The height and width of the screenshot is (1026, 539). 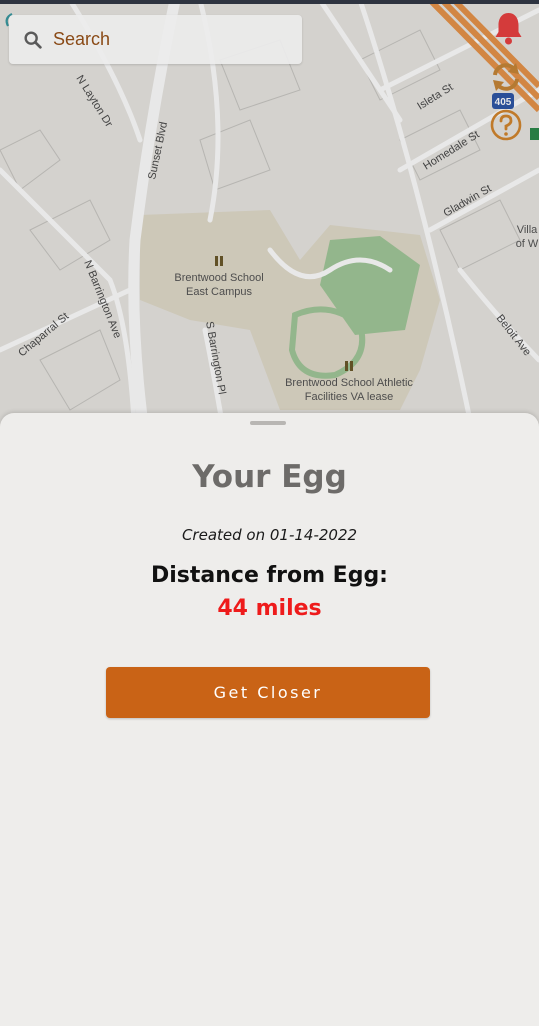 I want to click on top-bar, so click(x=269, y=2).